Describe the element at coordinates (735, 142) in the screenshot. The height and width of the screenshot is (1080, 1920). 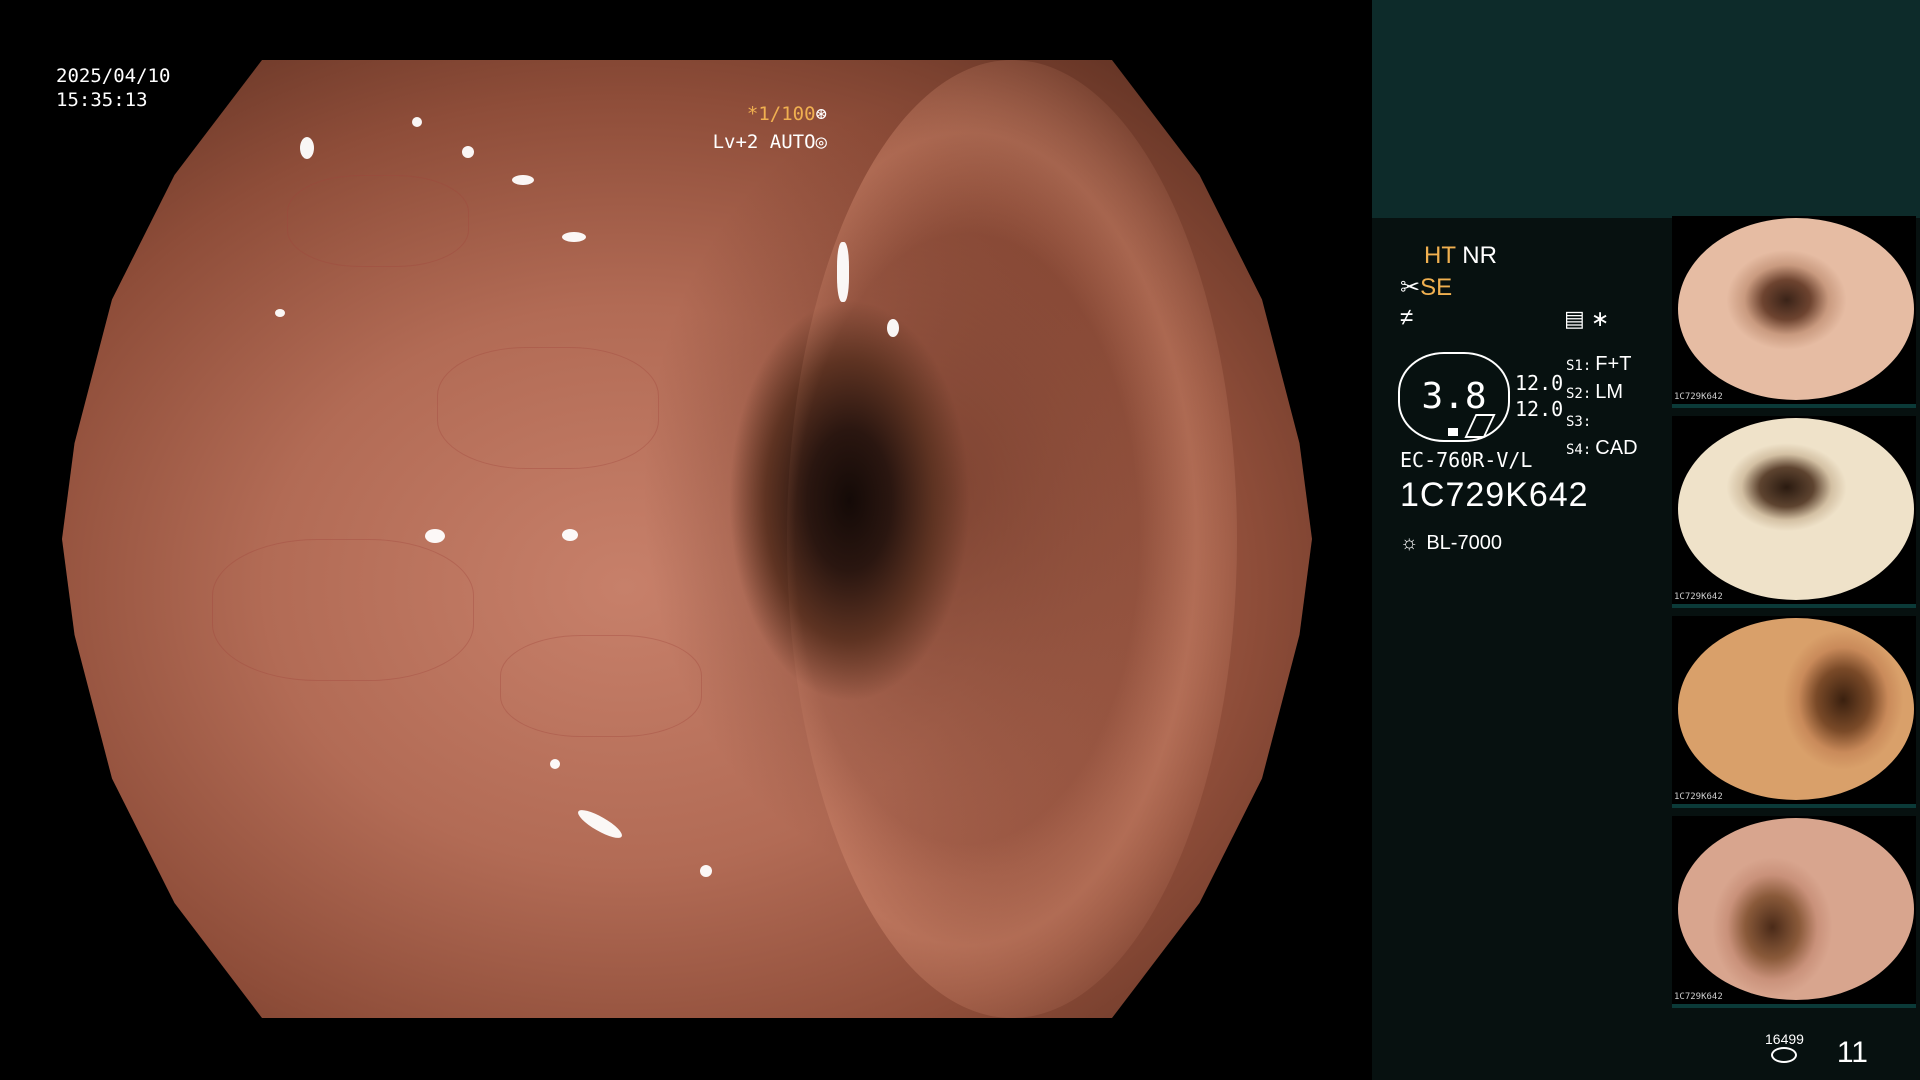
I see `level-value: Lv+2` at that location.